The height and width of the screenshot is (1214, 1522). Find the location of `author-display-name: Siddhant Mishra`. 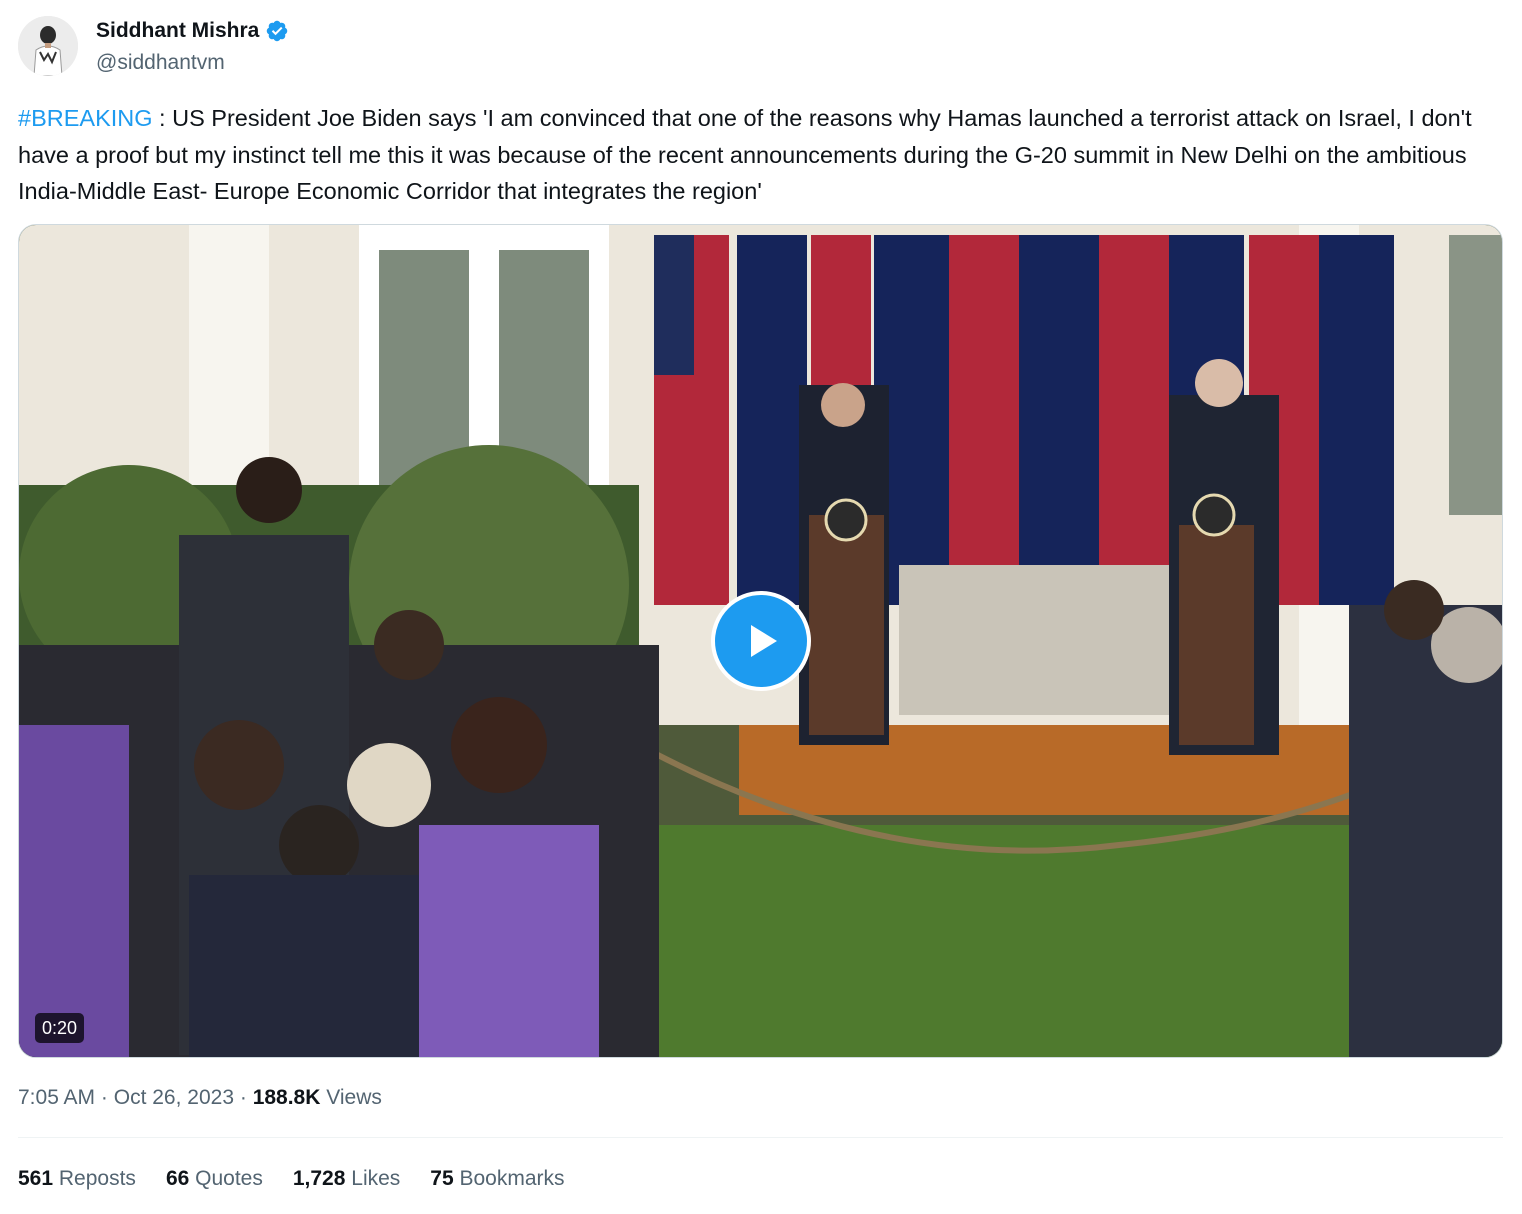

author-display-name: Siddhant Mishra is located at coordinates (177, 31).